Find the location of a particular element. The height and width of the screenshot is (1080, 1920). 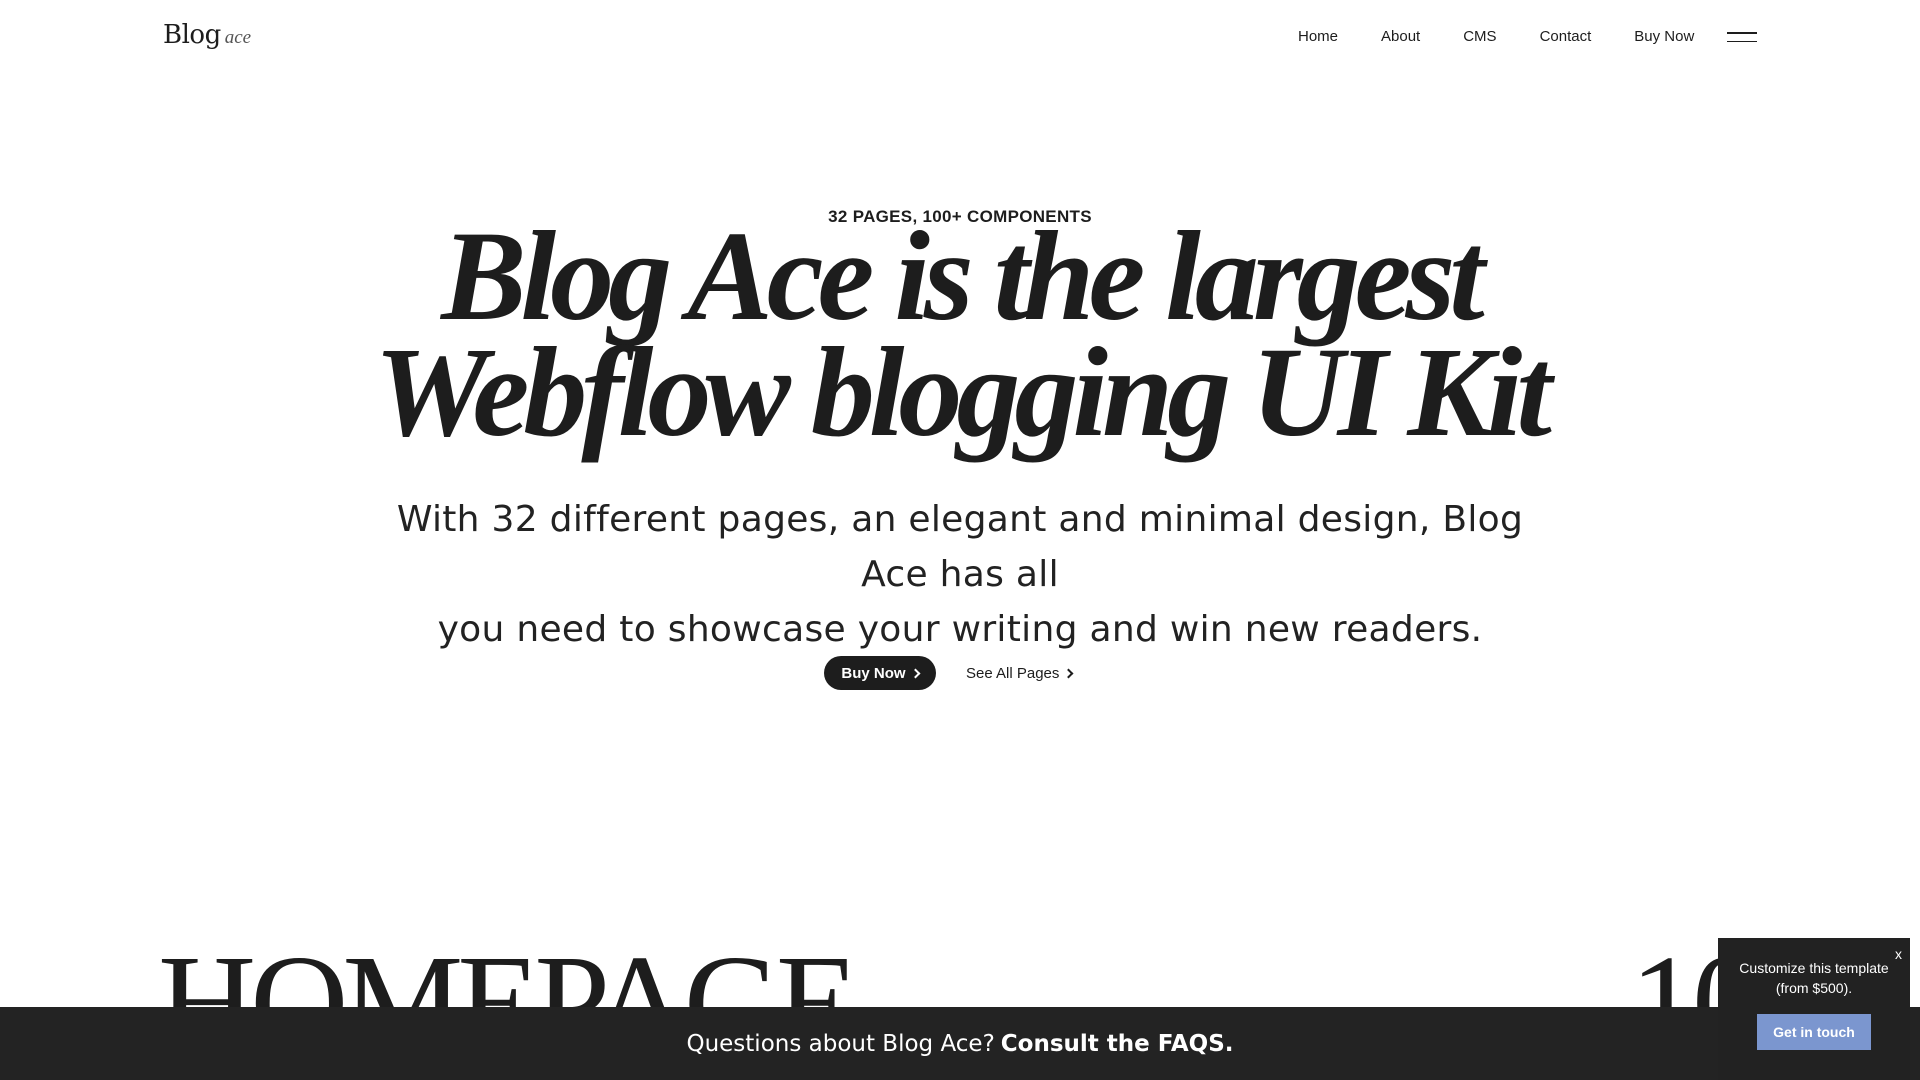

nav-home: Home is located at coordinates (1318, 36).